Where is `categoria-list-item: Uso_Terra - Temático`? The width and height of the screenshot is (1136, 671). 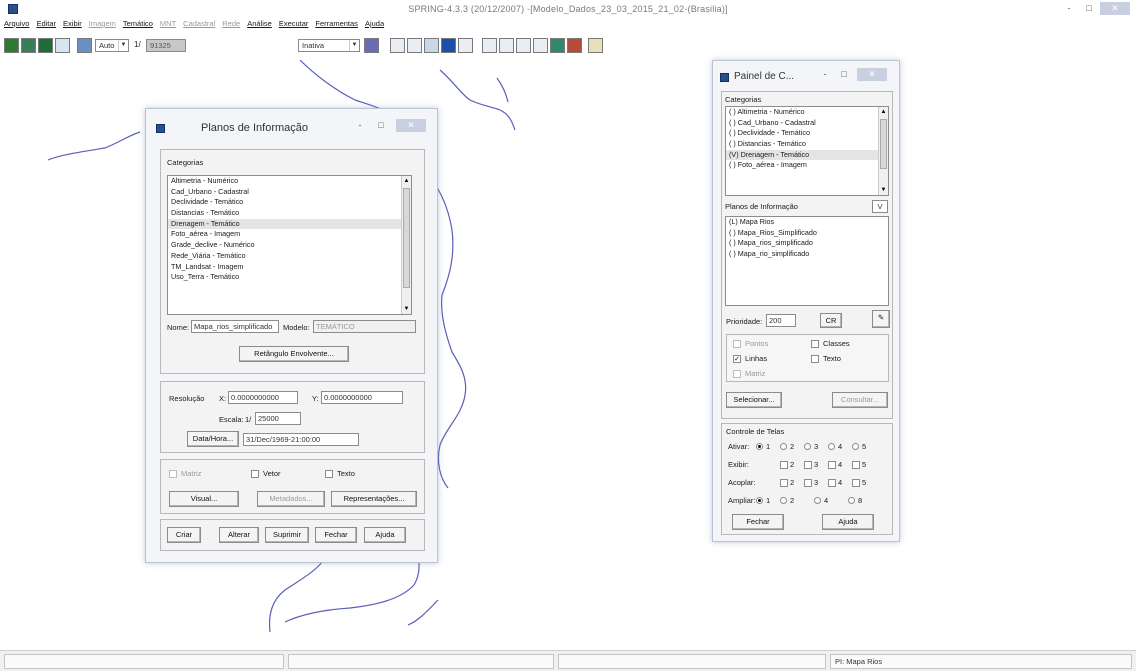 categoria-list-item: Uso_Terra - Temático is located at coordinates (289, 277).